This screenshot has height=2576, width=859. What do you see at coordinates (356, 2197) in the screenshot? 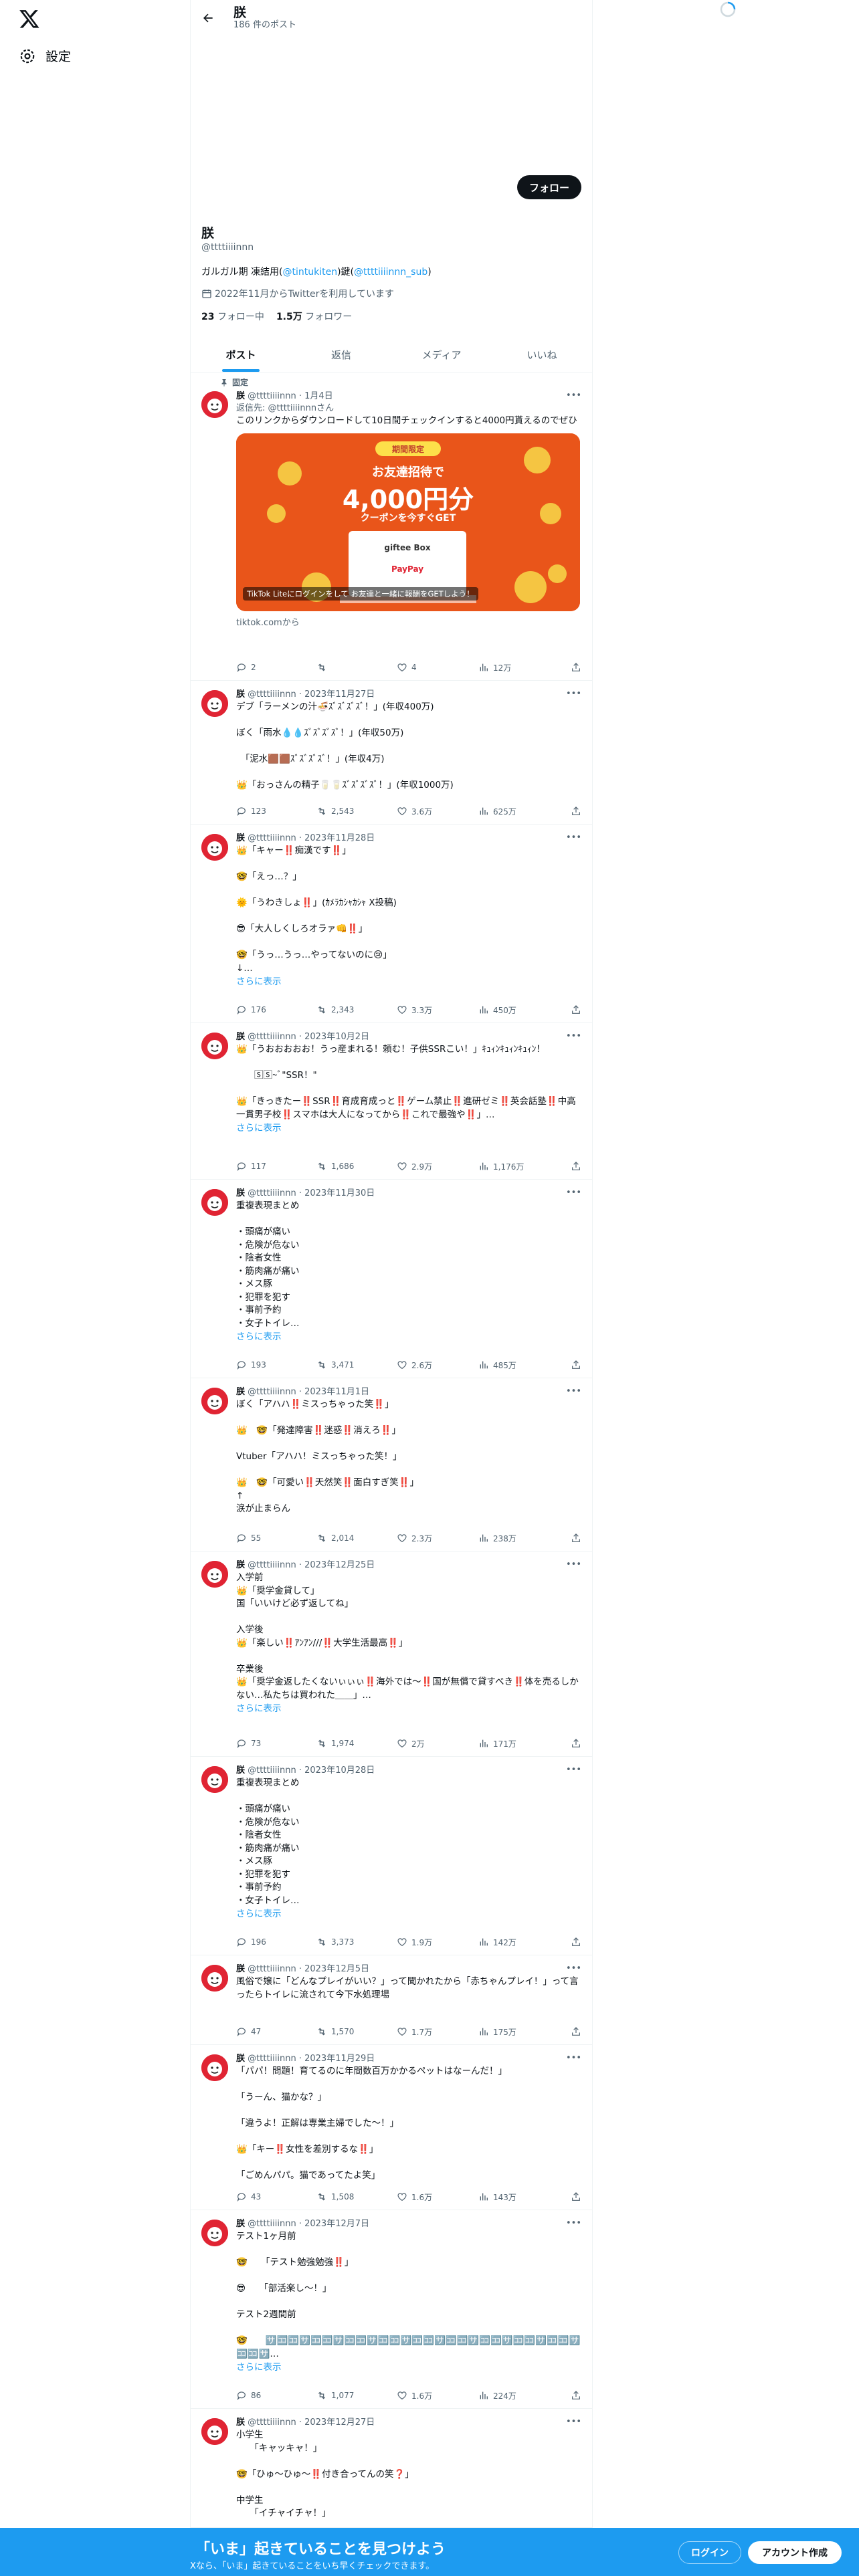
I see `retweet-button: 1,508` at bounding box center [356, 2197].